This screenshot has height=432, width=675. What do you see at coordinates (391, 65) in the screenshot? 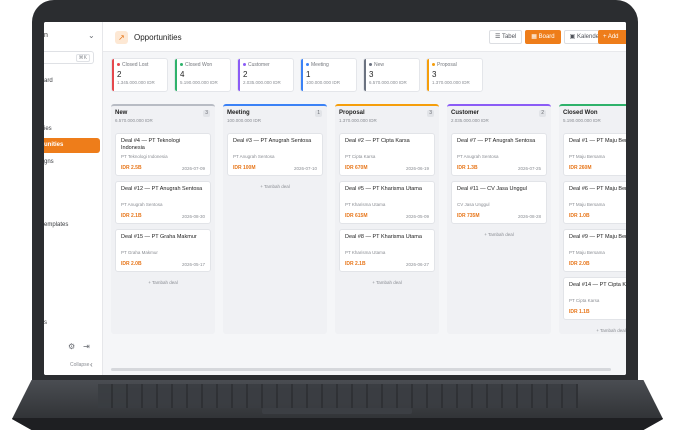
I see `stat-label: New` at bounding box center [391, 65].